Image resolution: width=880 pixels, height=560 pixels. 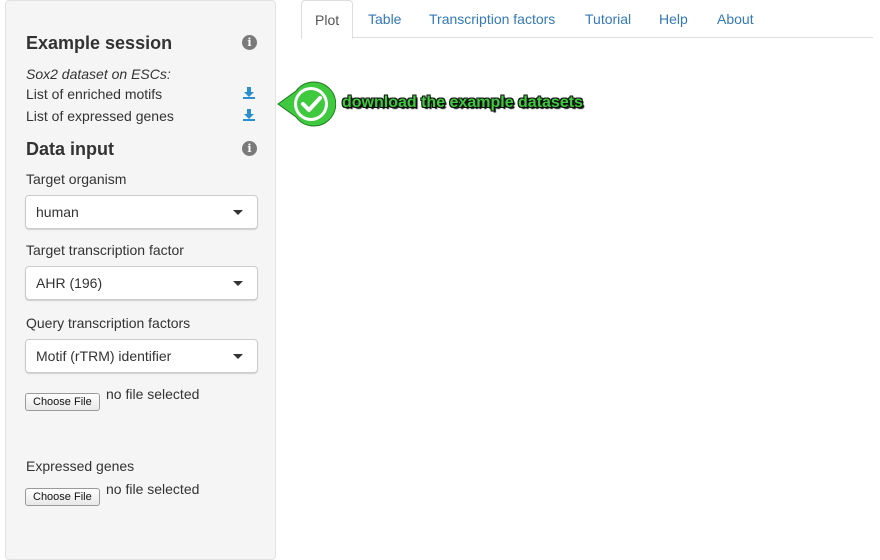 I want to click on expressed-genes-link-label: List of expressed genes, so click(x=100, y=116).